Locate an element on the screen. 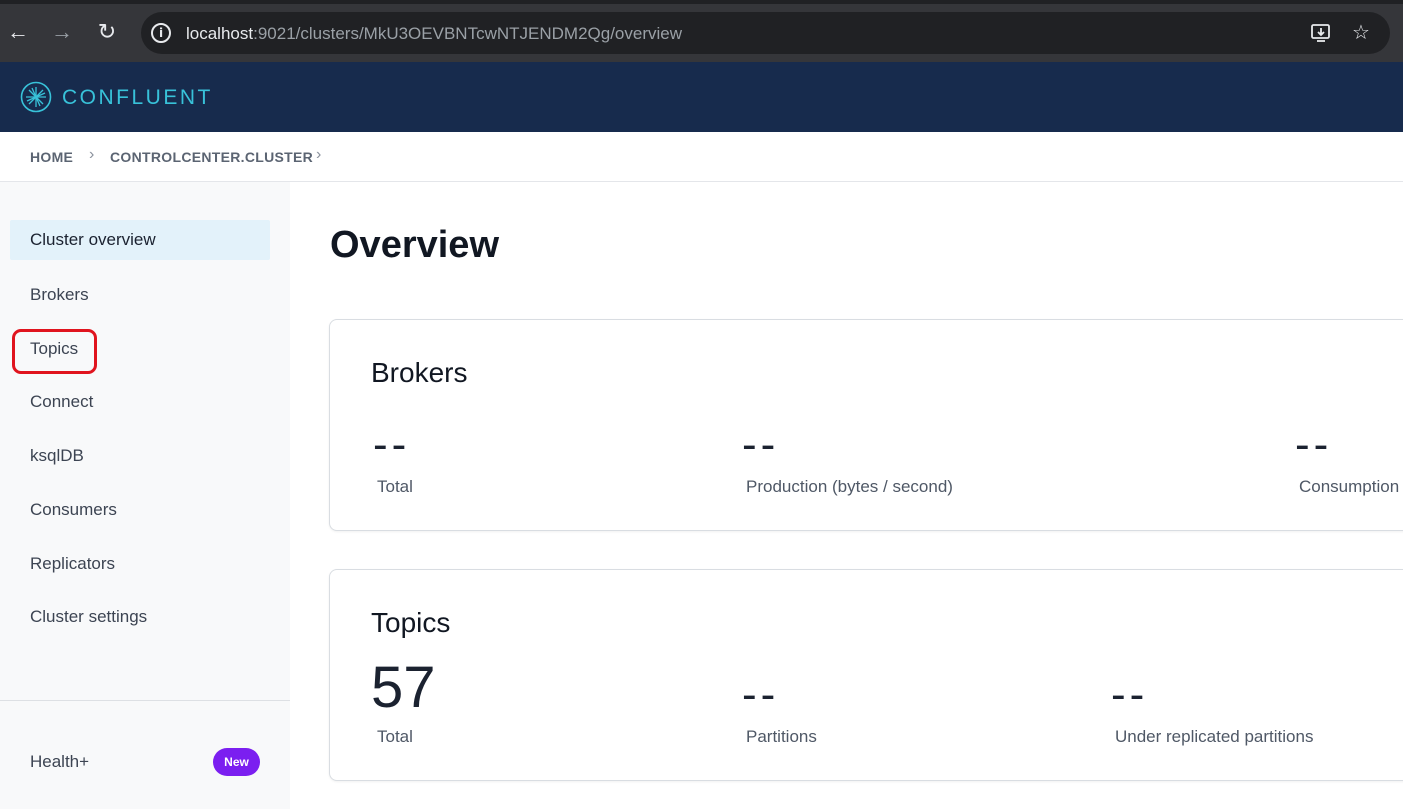 Image resolution: width=1403 pixels, height=809 pixels. topics-under-replicated-value: -- is located at coordinates (1130, 694).